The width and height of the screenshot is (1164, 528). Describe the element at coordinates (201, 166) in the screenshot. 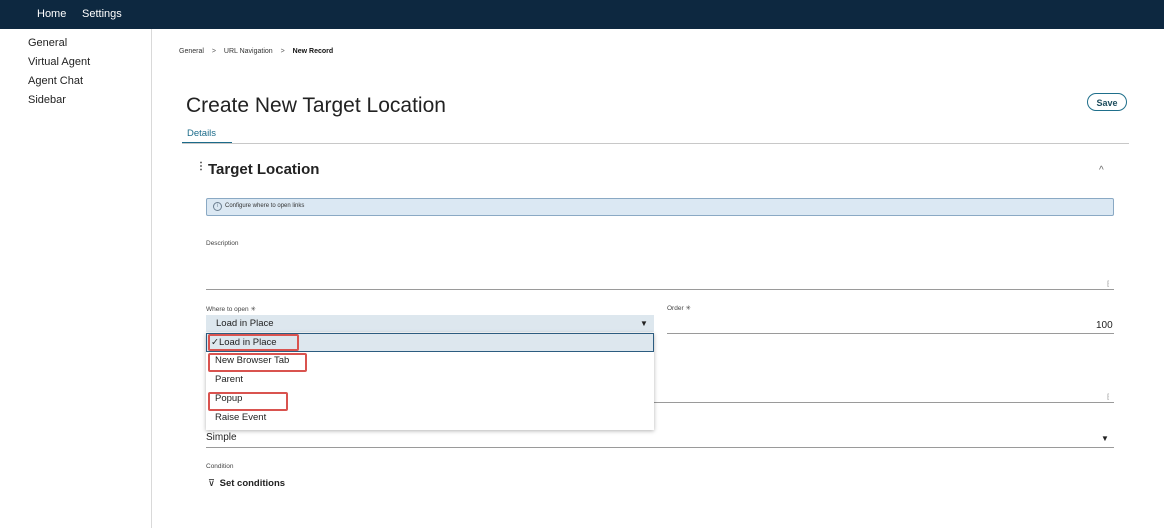

I see `drag-handle-icon: ⋮` at that location.